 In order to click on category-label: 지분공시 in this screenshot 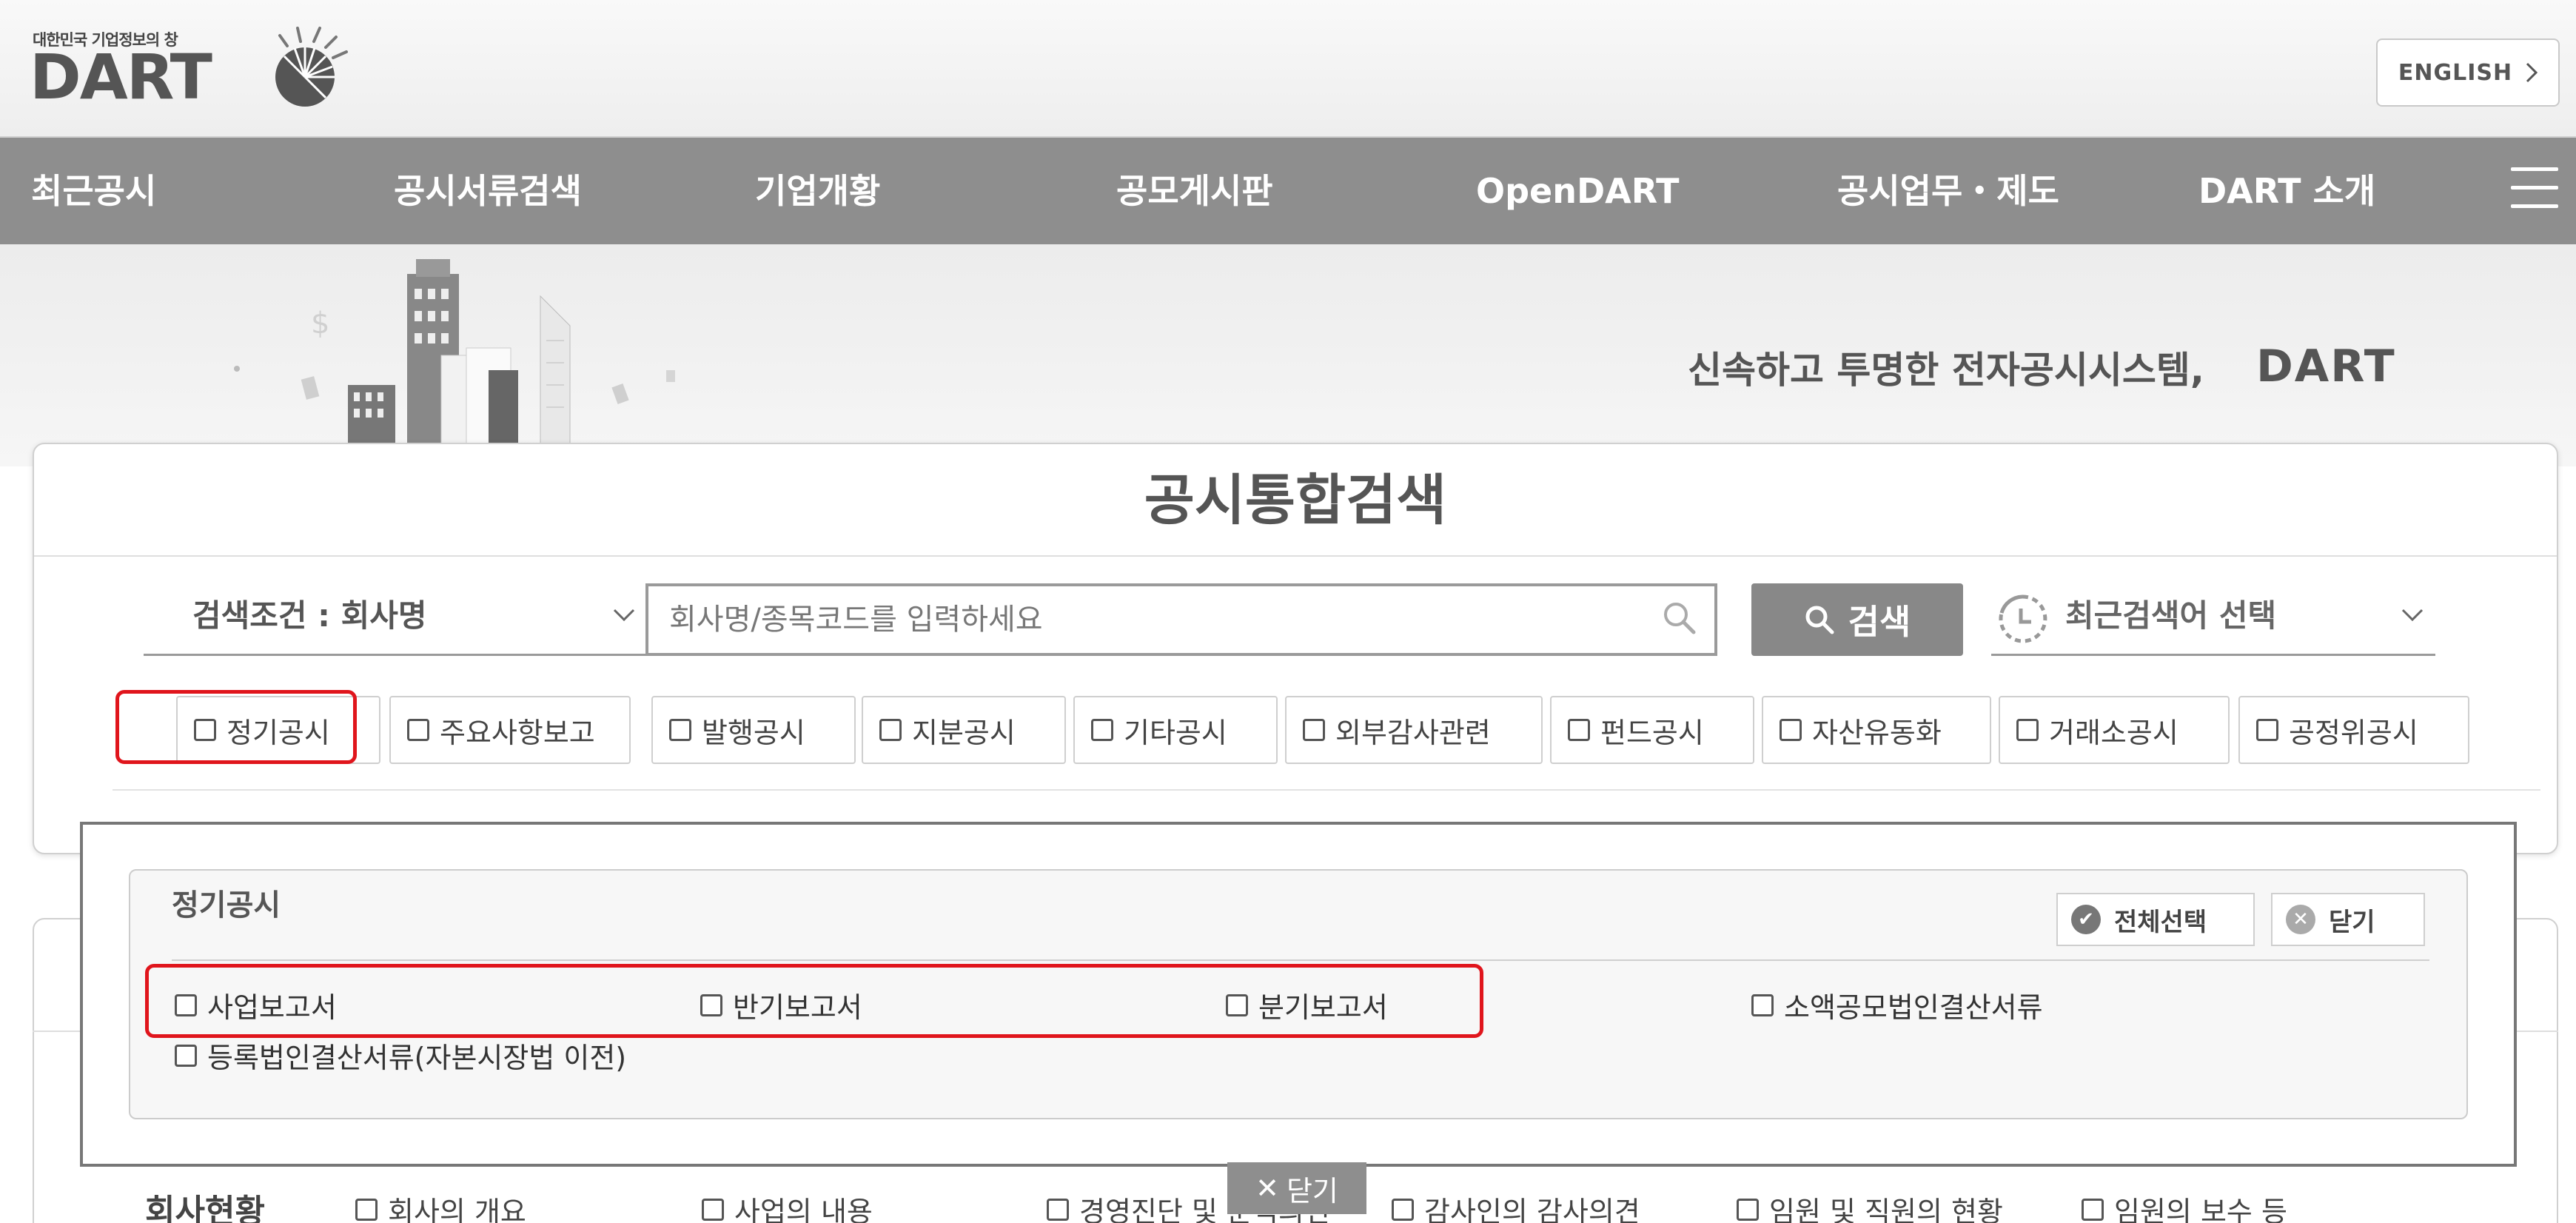, I will do `click(964, 733)`.